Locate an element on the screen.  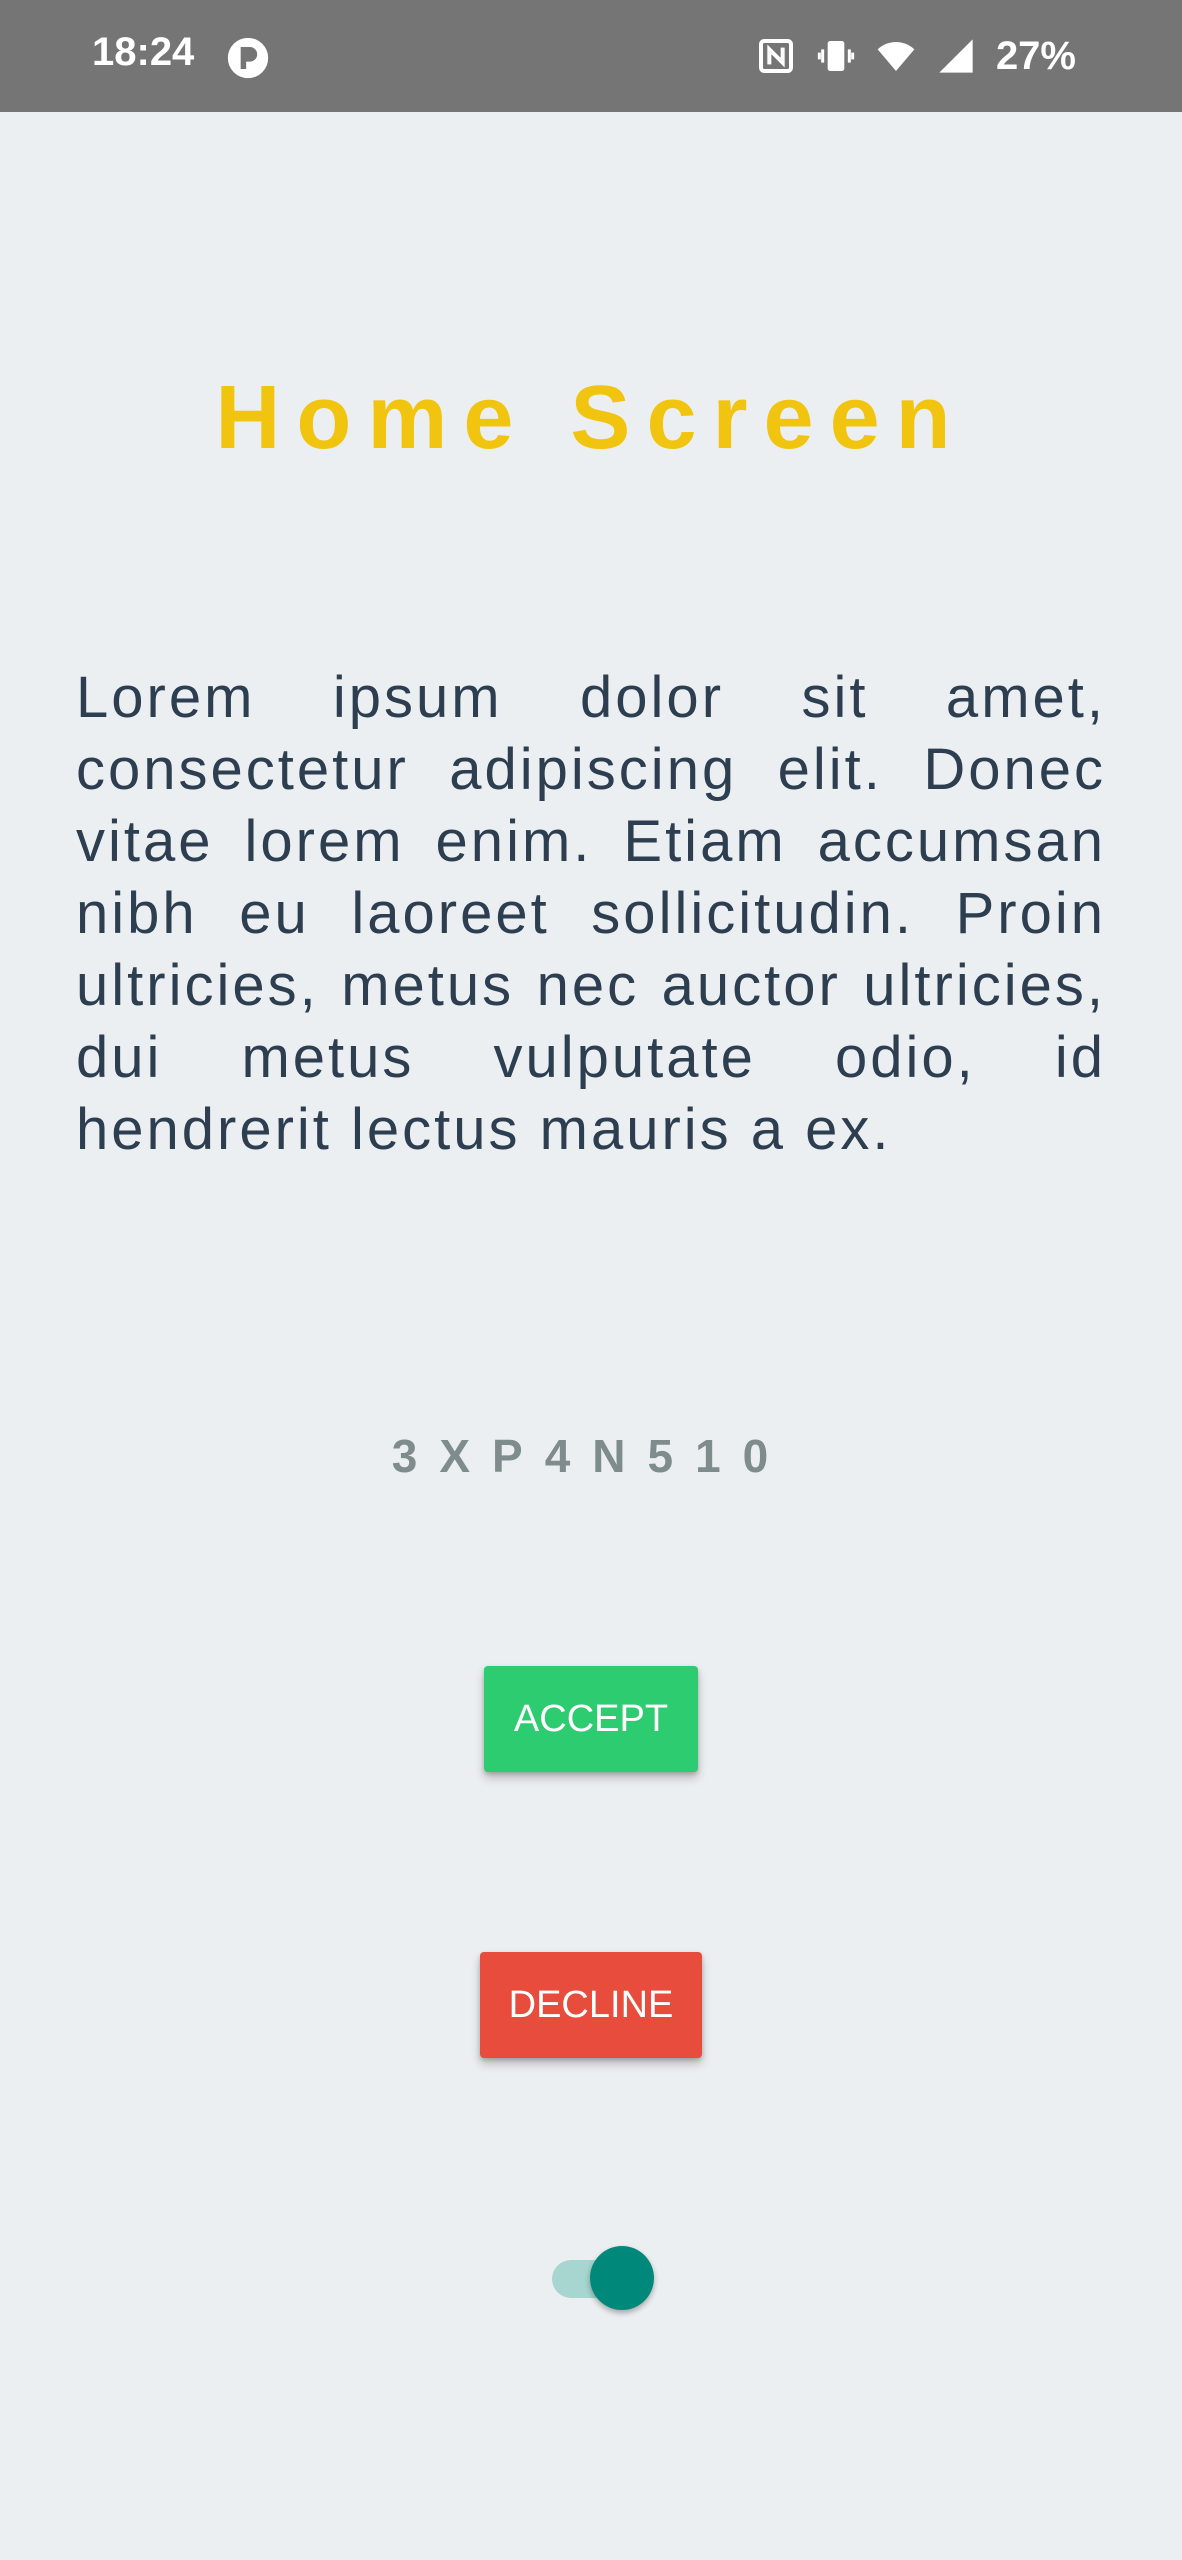
app-notification-icon is located at coordinates (248, 58).